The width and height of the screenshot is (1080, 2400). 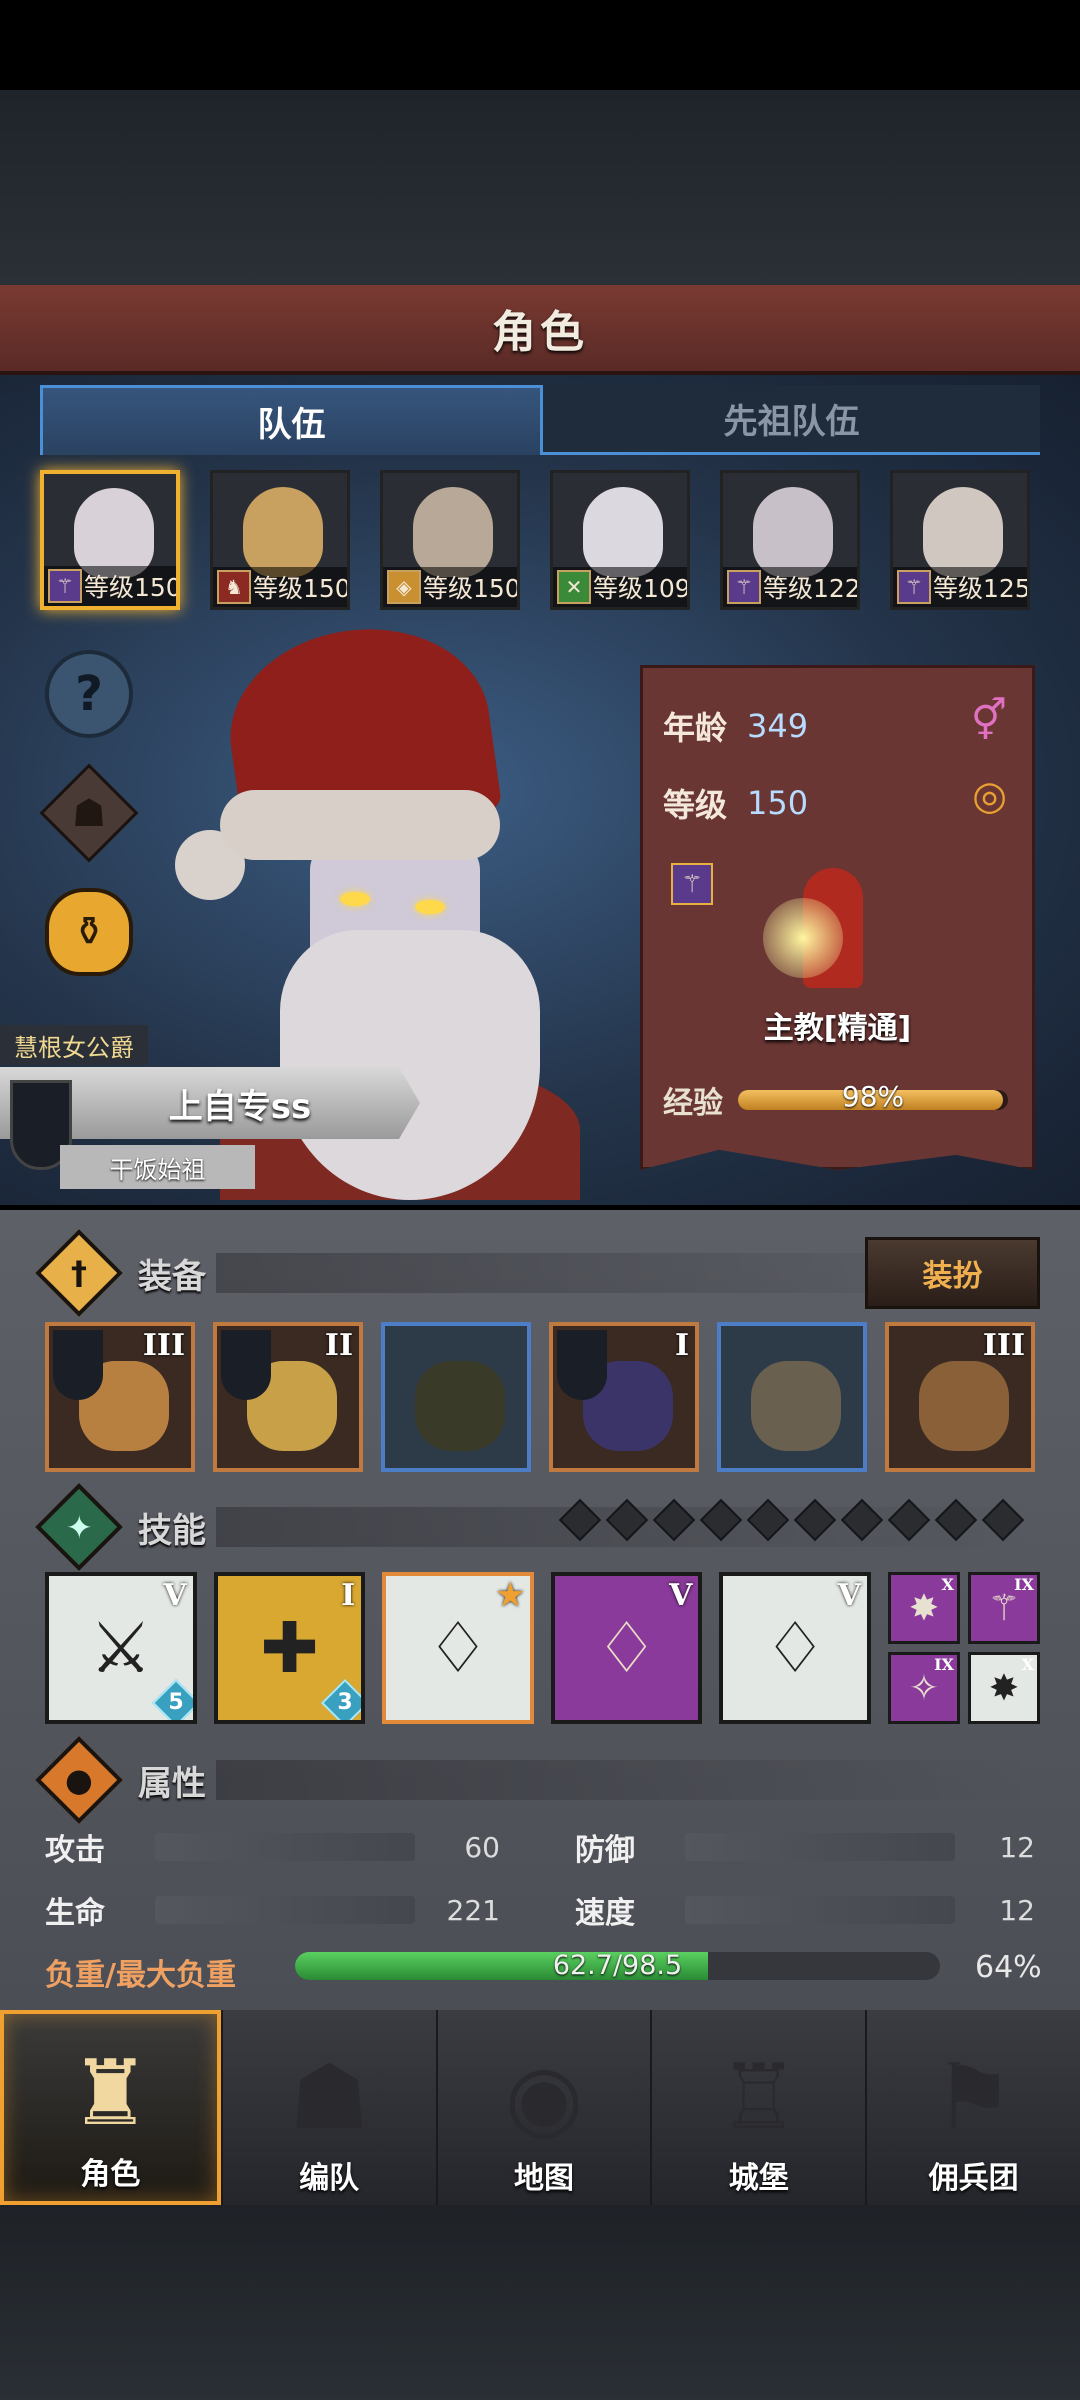 What do you see at coordinates (828, 923) in the screenshot?
I see `class-figure` at bounding box center [828, 923].